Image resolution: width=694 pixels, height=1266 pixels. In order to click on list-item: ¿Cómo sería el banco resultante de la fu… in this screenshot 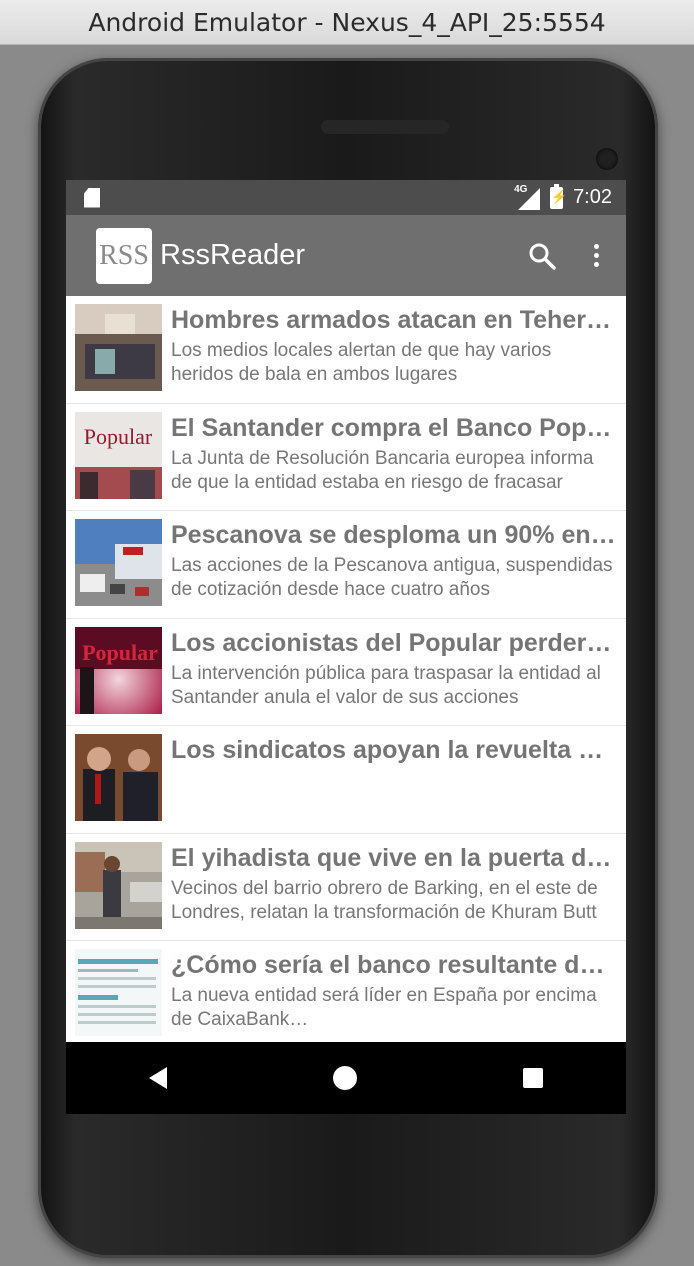, I will do `click(346, 991)`.